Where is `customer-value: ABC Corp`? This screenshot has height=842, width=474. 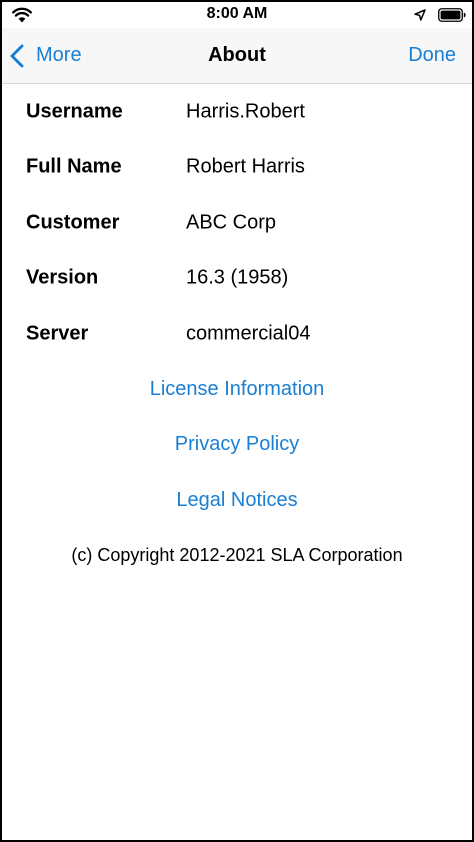
customer-value: ABC Corp is located at coordinates (231, 222).